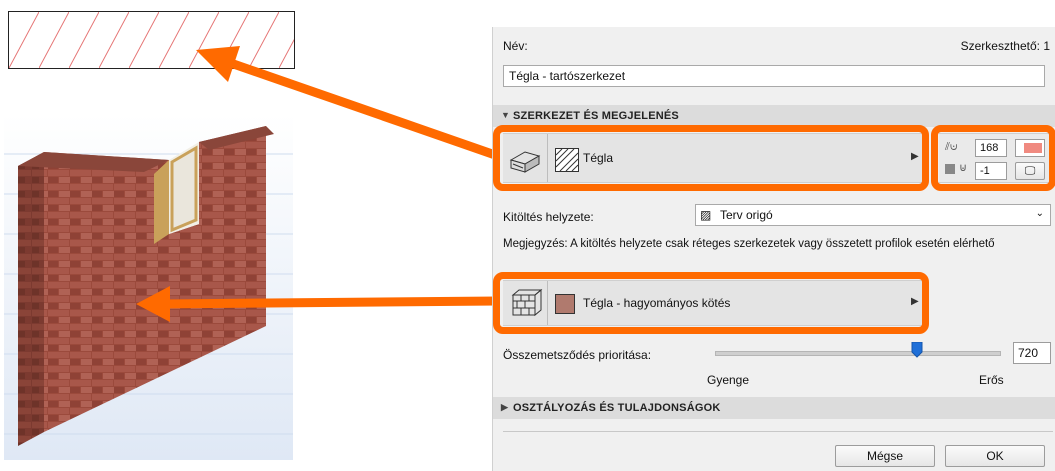 The width and height of the screenshot is (1055, 471). Describe the element at coordinates (577, 355) in the screenshot. I see `priority-label: Összemetsződés prioritása:` at that location.